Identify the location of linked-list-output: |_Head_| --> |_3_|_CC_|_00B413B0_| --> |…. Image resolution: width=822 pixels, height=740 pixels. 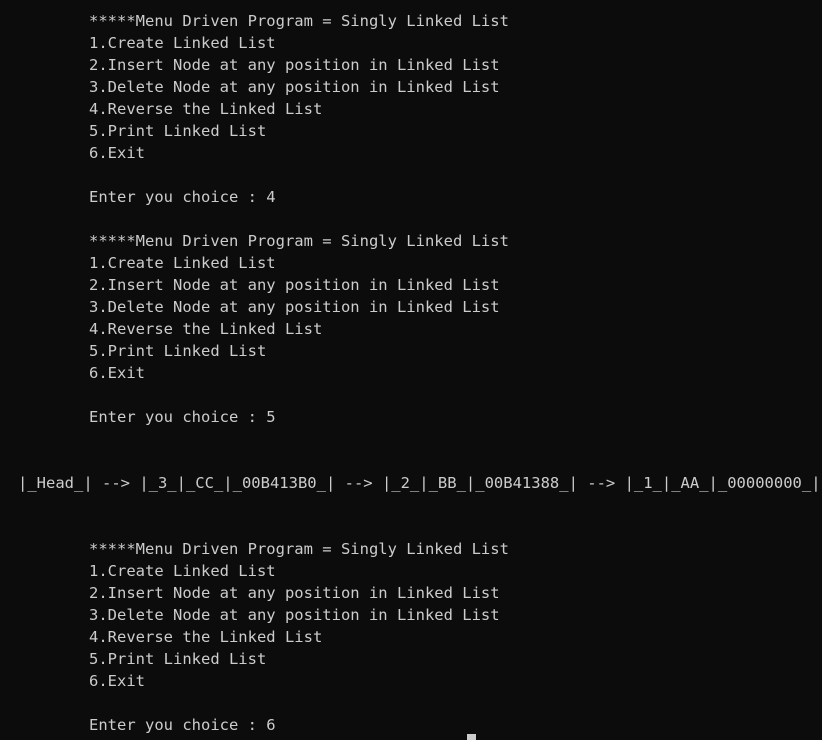
(419, 483).